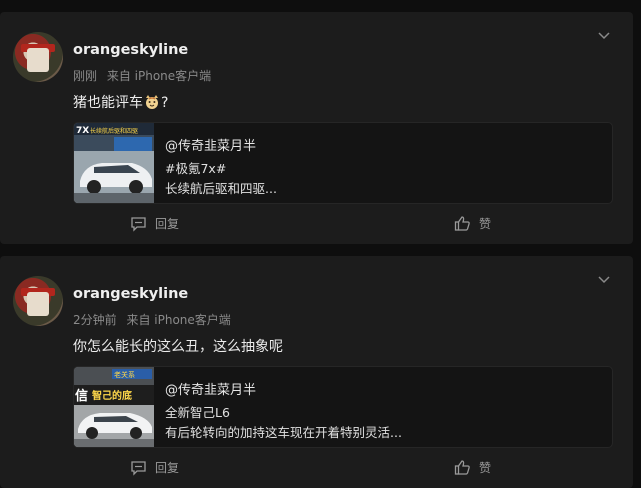 The image size is (641, 488). What do you see at coordinates (124, 374) in the screenshot?
I see `svg-text: 老关系` at bounding box center [124, 374].